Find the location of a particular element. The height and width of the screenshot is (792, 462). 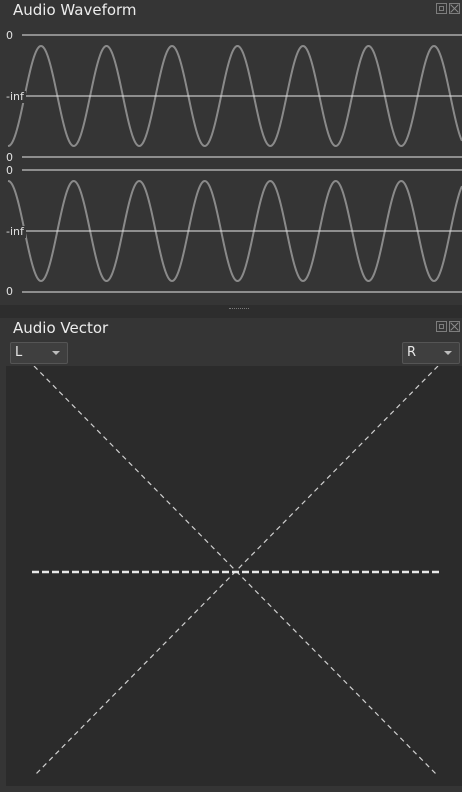

panel-title: Audio Vector is located at coordinates (61, 328).